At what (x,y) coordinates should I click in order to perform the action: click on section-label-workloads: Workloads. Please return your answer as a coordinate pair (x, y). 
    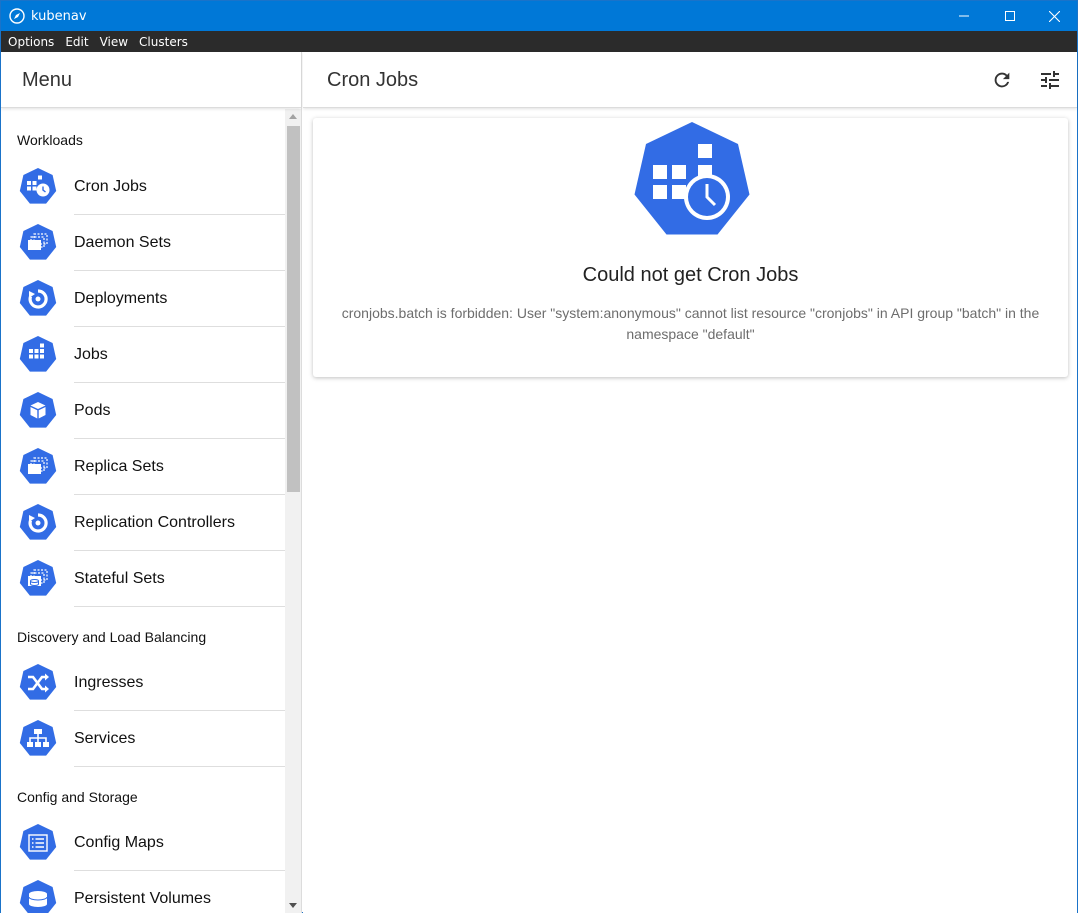
    Looking at the image, I should click on (50, 140).